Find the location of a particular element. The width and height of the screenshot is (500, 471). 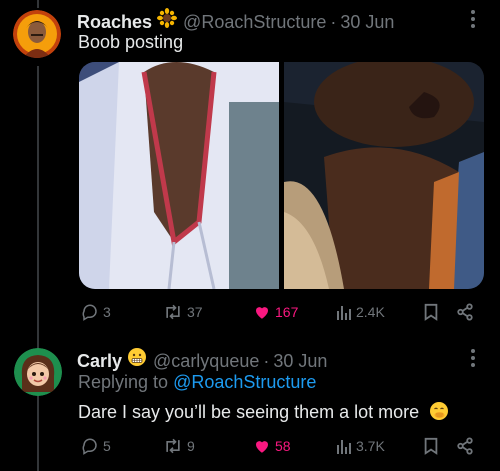

post-text: Boob posting is located at coordinates (131, 42).